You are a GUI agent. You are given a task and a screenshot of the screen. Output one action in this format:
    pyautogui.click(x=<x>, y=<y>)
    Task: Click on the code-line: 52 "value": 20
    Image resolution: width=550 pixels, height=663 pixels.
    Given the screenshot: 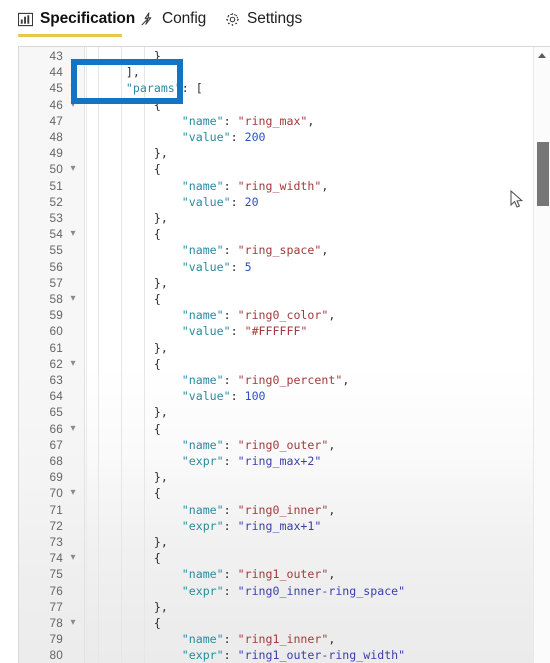 What is the action you would take?
    pyautogui.click(x=284, y=202)
    